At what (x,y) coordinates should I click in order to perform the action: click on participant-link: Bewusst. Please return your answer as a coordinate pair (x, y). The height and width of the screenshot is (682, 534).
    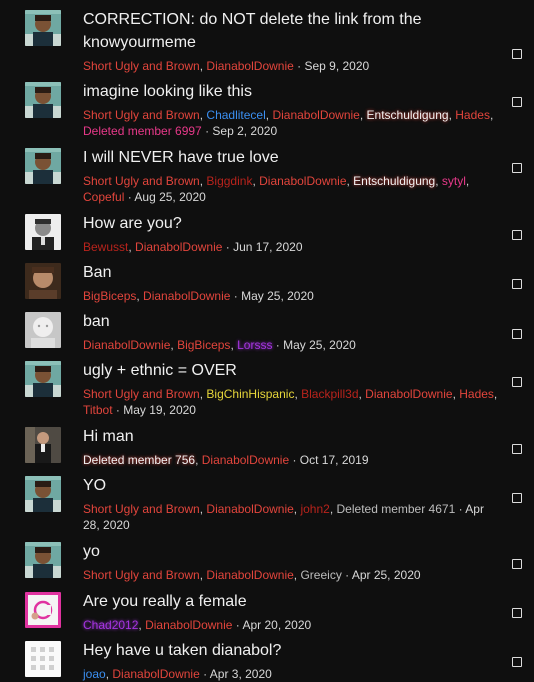
    Looking at the image, I should click on (105, 247).